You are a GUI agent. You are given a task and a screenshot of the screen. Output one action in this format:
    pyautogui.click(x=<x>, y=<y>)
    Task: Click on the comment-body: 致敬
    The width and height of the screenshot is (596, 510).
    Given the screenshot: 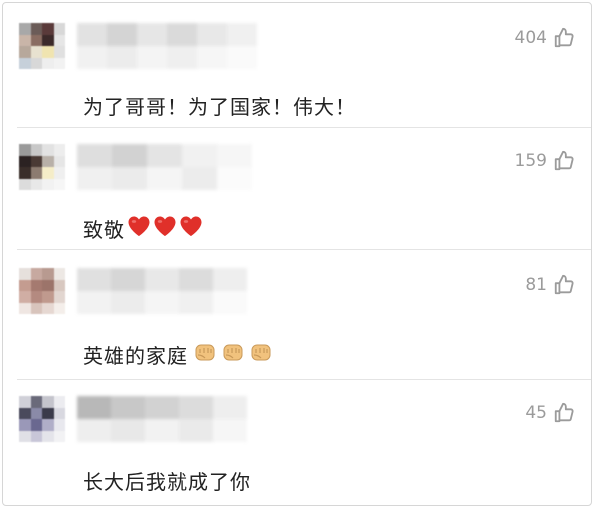 What is the action you would take?
    pyautogui.click(x=104, y=230)
    